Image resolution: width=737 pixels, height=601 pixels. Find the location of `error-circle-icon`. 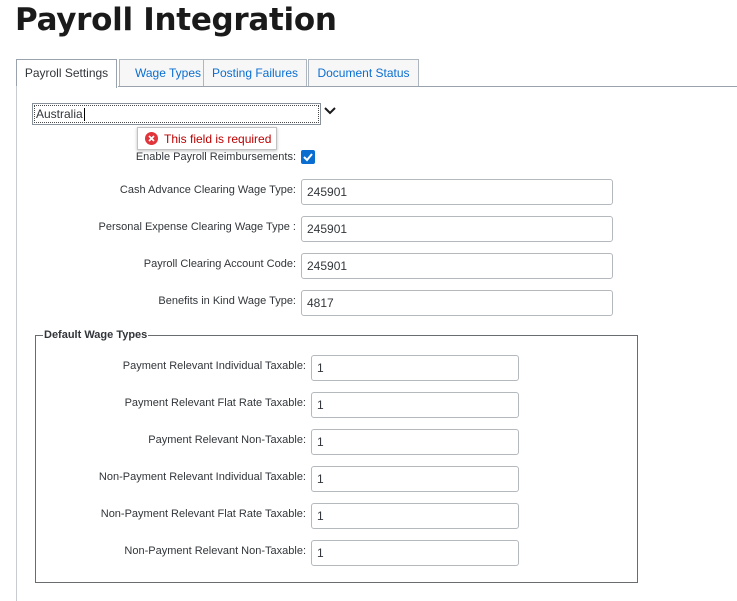

error-circle-icon is located at coordinates (151, 138).